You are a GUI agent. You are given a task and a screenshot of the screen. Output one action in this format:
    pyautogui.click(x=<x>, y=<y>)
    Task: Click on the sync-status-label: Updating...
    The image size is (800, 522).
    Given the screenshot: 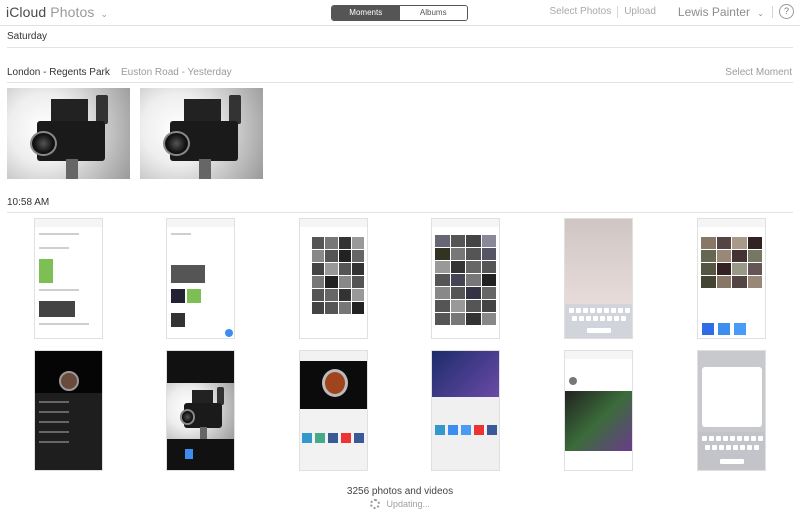 What is the action you would take?
    pyautogui.click(x=408, y=504)
    